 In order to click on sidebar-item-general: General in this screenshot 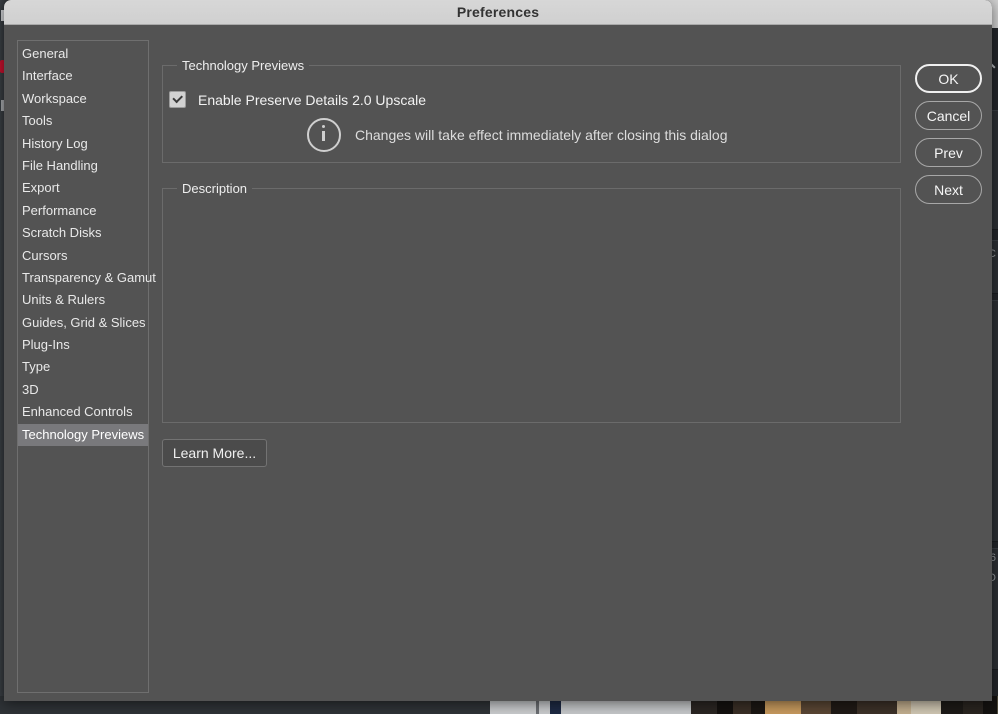, I will do `click(83, 54)`.